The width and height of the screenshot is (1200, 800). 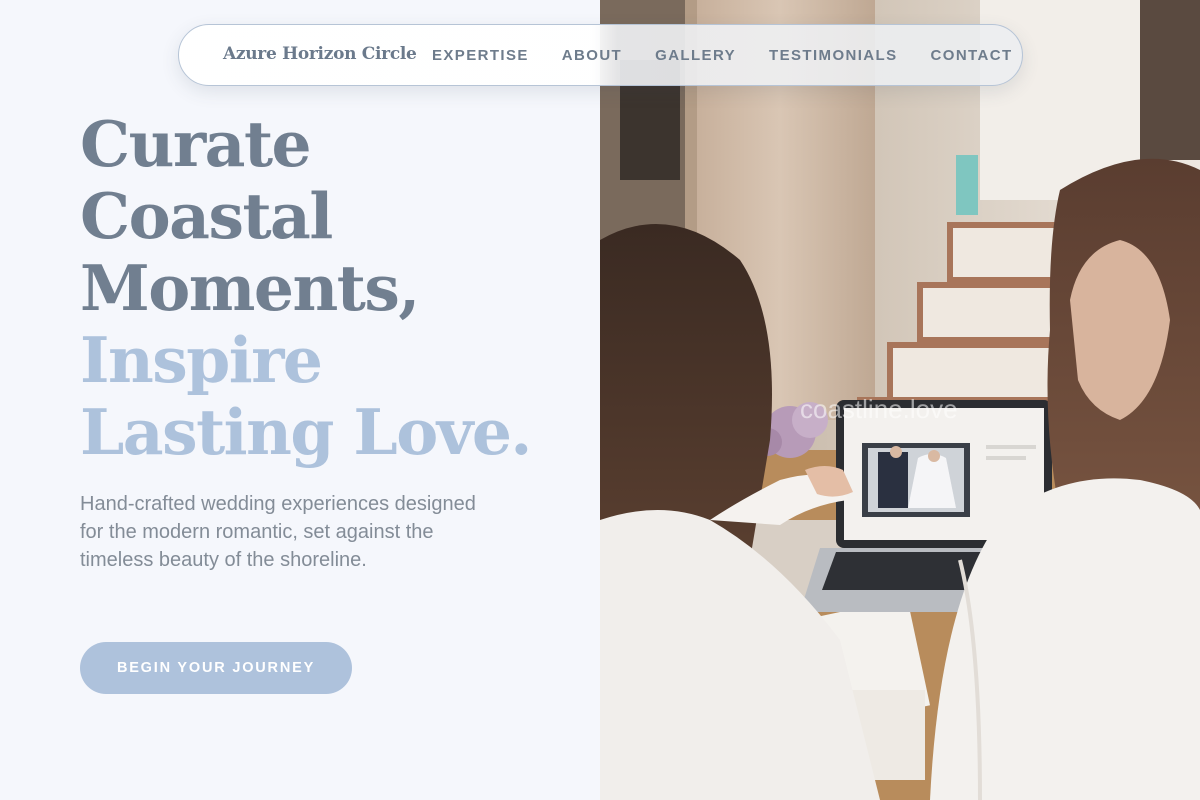 What do you see at coordinates (206, 216) in the screenshot?
I see `headline-line-2: Coastal` at bounding box center [206, 216].